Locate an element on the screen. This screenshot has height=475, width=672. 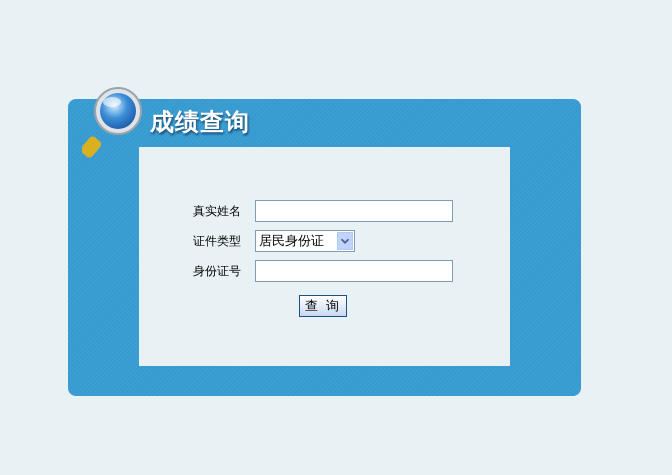
page-title: 成绩查询 is located at coordinates (200, 123).